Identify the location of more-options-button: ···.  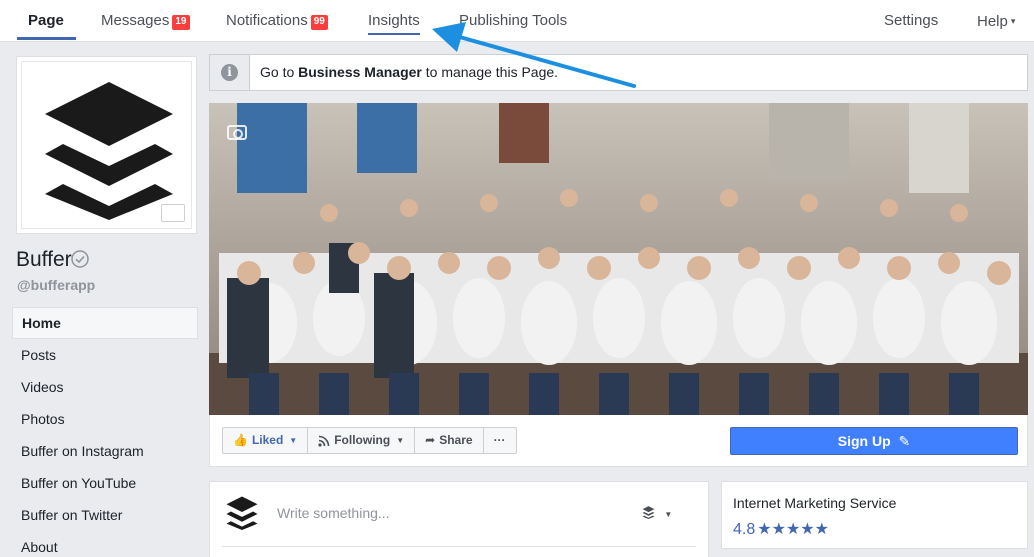
(499, 440).